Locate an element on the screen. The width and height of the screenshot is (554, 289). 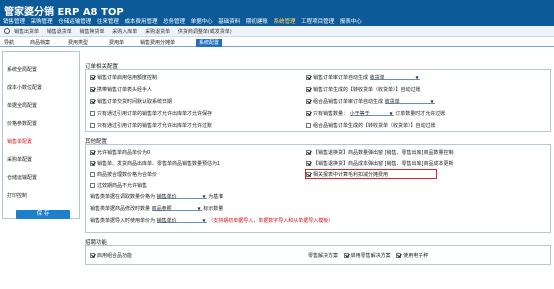
highlight-box is located at coordinates (371, 174).